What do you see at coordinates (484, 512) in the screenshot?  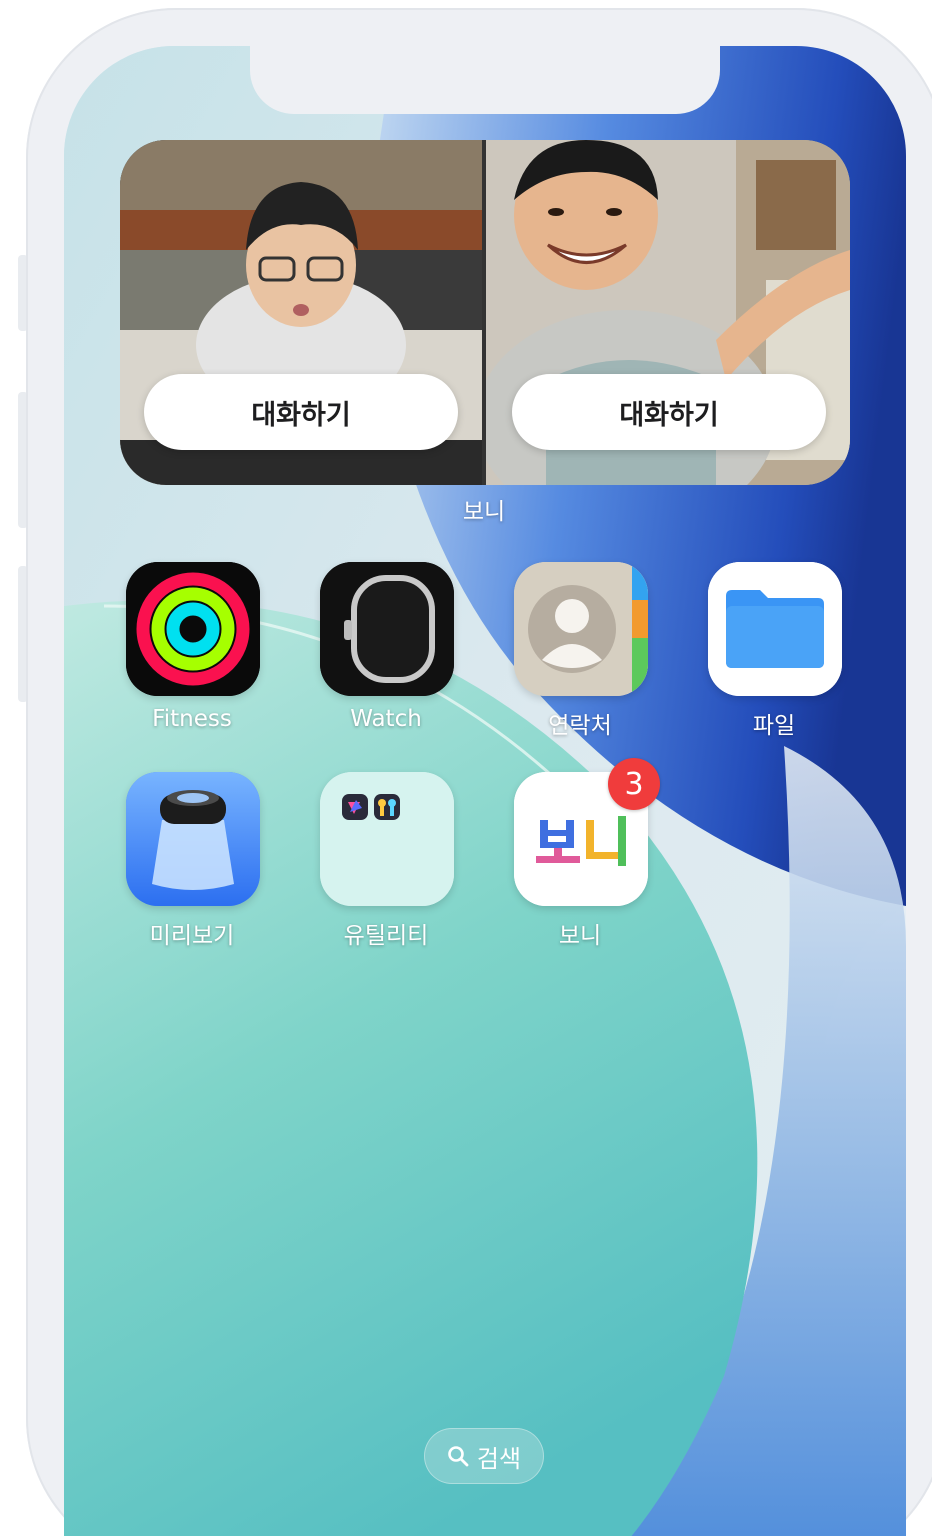 I see `widget-label: 보니` at bounding box center [484, 512].